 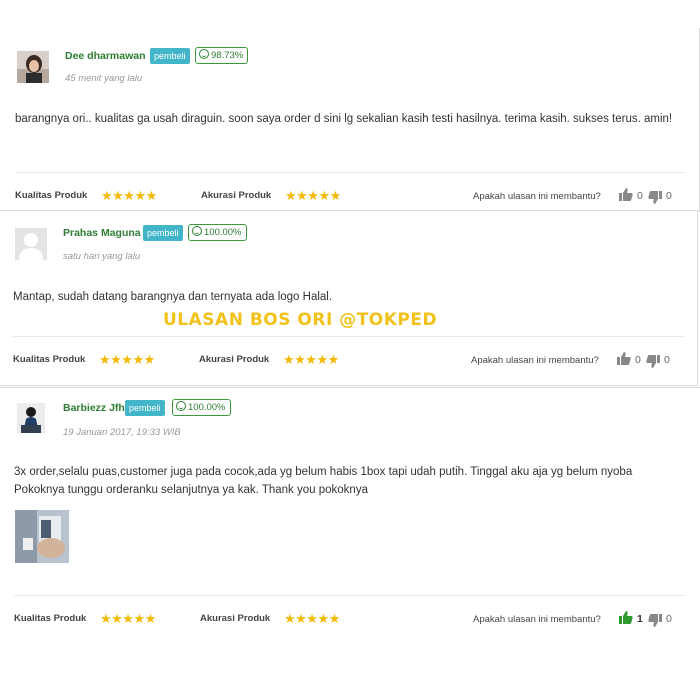 What do you see at coordinates (102, 256) in the screenshot?
I see `review-time: satu hari yang lalu` at bounding box center [102, 256].